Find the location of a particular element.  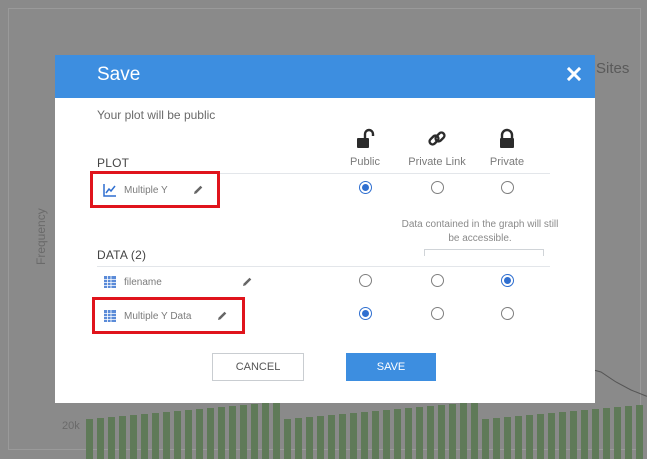

data-item-highlight is located at coordinates (168, 315).